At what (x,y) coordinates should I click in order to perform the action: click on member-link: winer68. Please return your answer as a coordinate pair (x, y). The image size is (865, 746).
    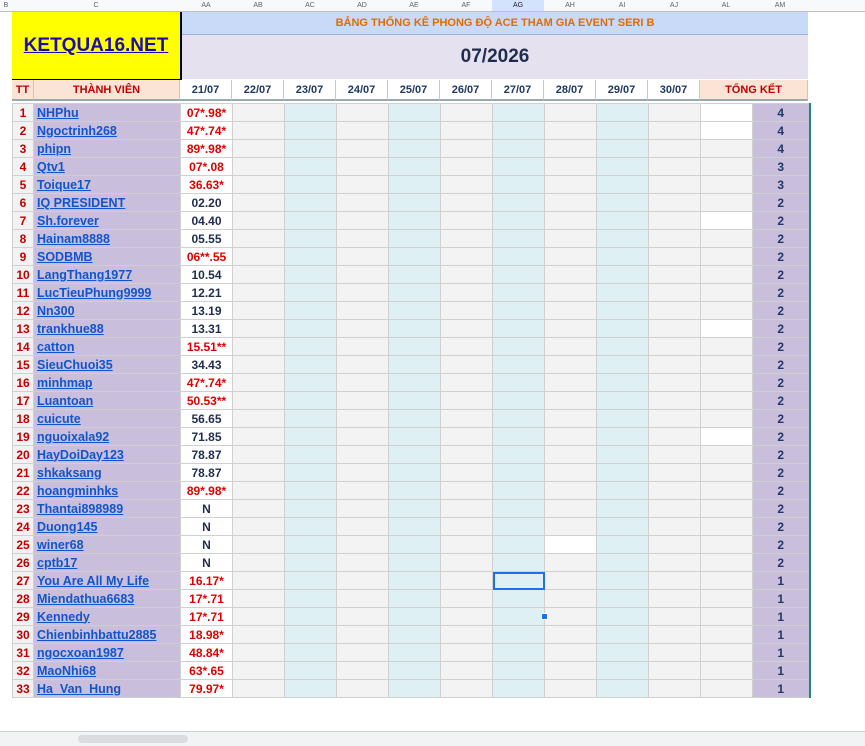
    Looking at the image, I should click on (60, 545).